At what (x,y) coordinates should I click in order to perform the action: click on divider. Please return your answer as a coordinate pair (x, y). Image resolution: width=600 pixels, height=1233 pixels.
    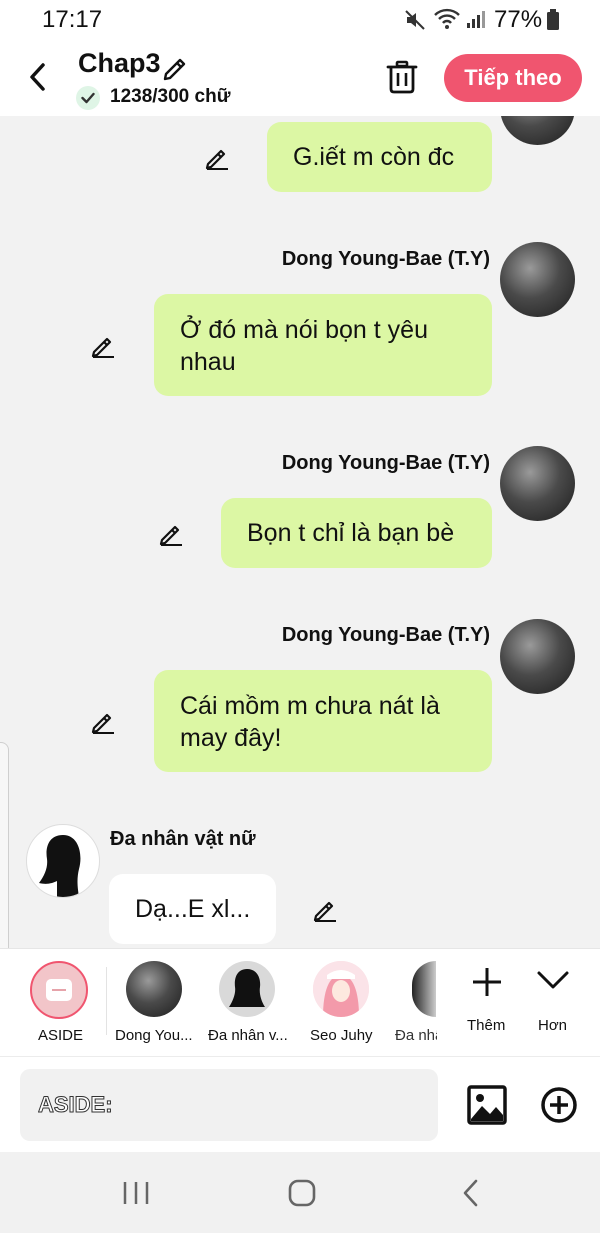
    Looking at the image, I should click on (106, 1001).